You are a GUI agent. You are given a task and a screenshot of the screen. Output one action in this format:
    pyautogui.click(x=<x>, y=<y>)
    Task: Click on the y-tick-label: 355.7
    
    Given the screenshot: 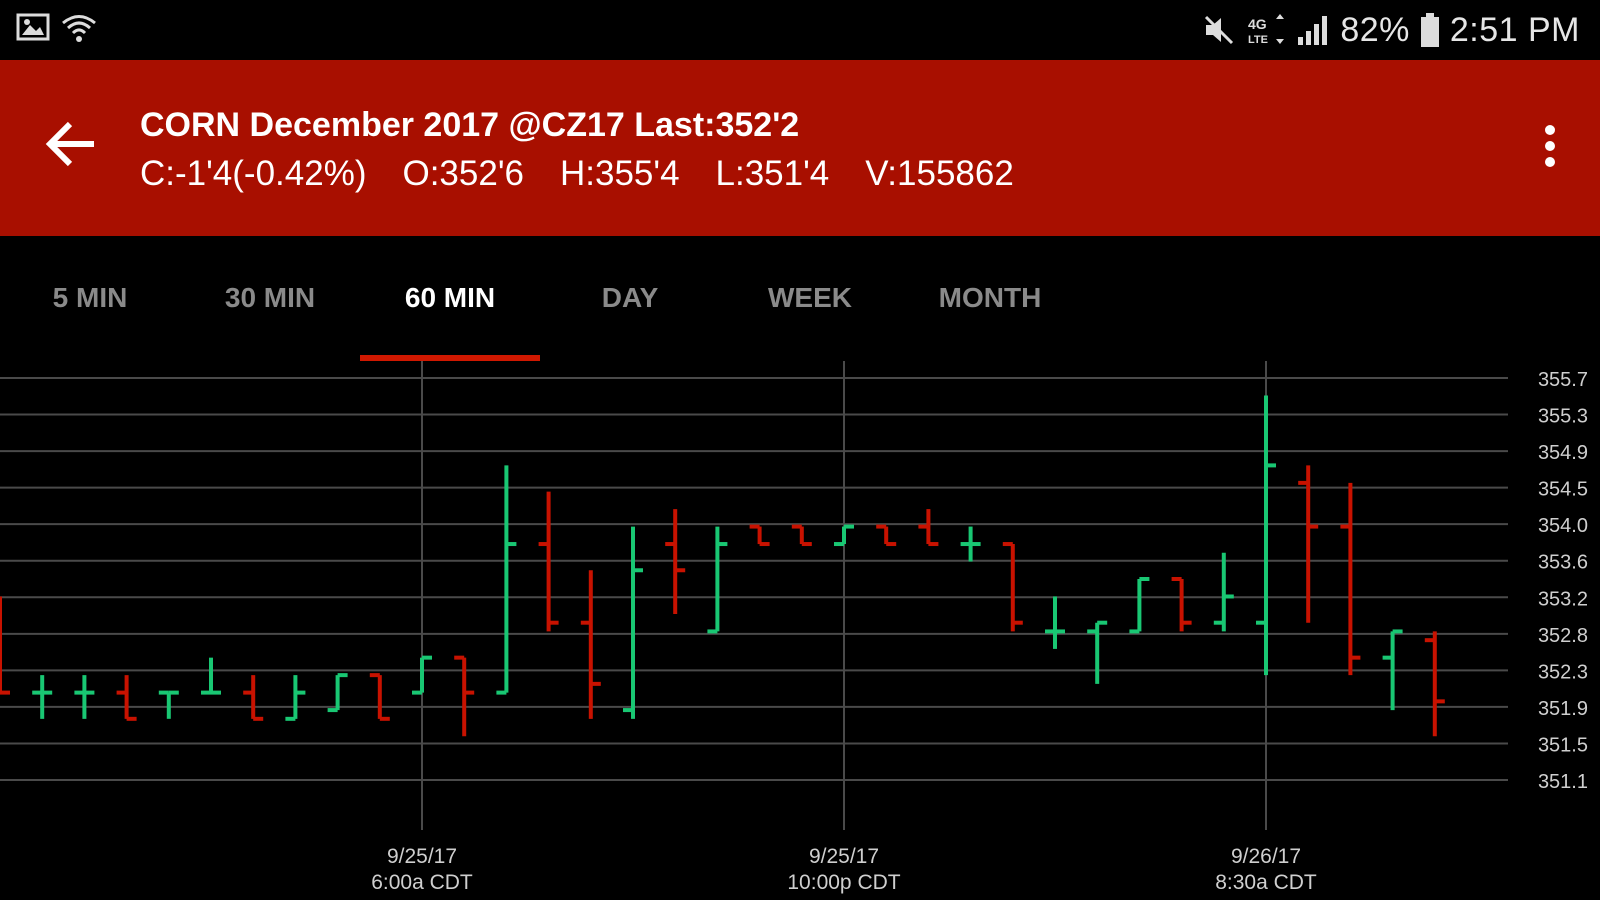 What is the action you would take?
    pyautogui.click(x=1563, y=380)
    